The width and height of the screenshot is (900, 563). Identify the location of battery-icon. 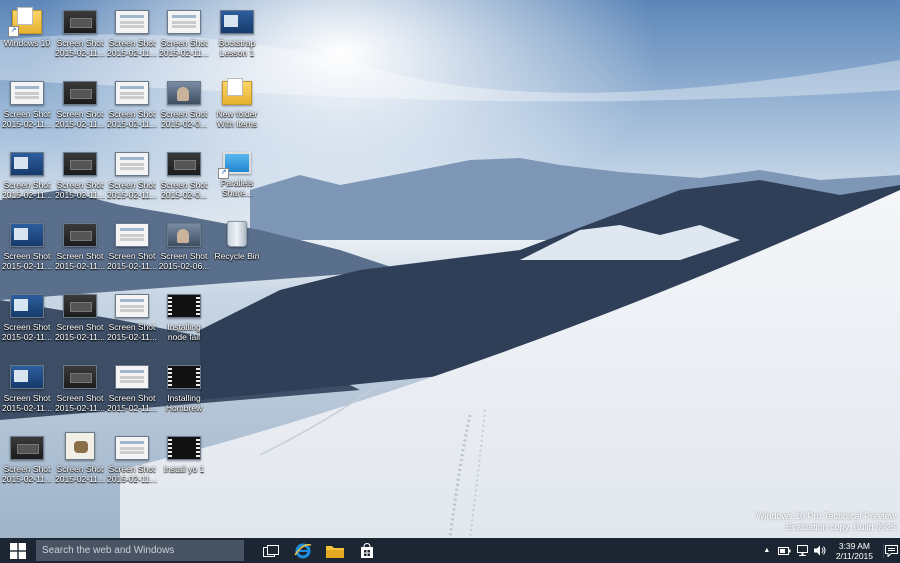
(784, 550).